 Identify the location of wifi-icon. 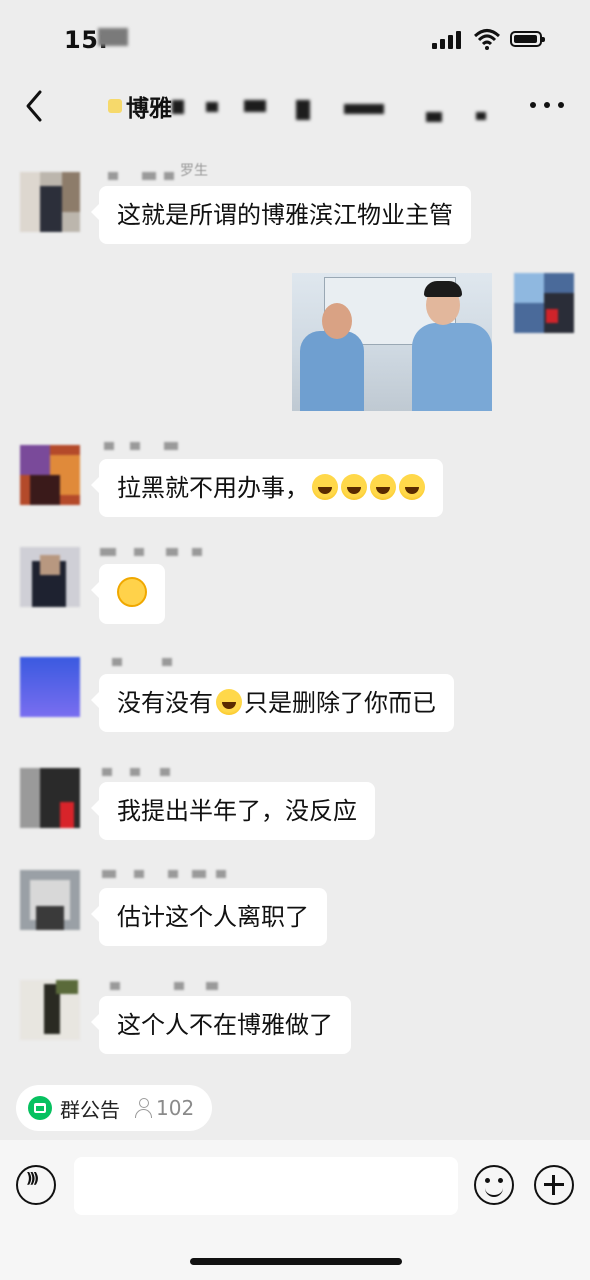
(487, 39).